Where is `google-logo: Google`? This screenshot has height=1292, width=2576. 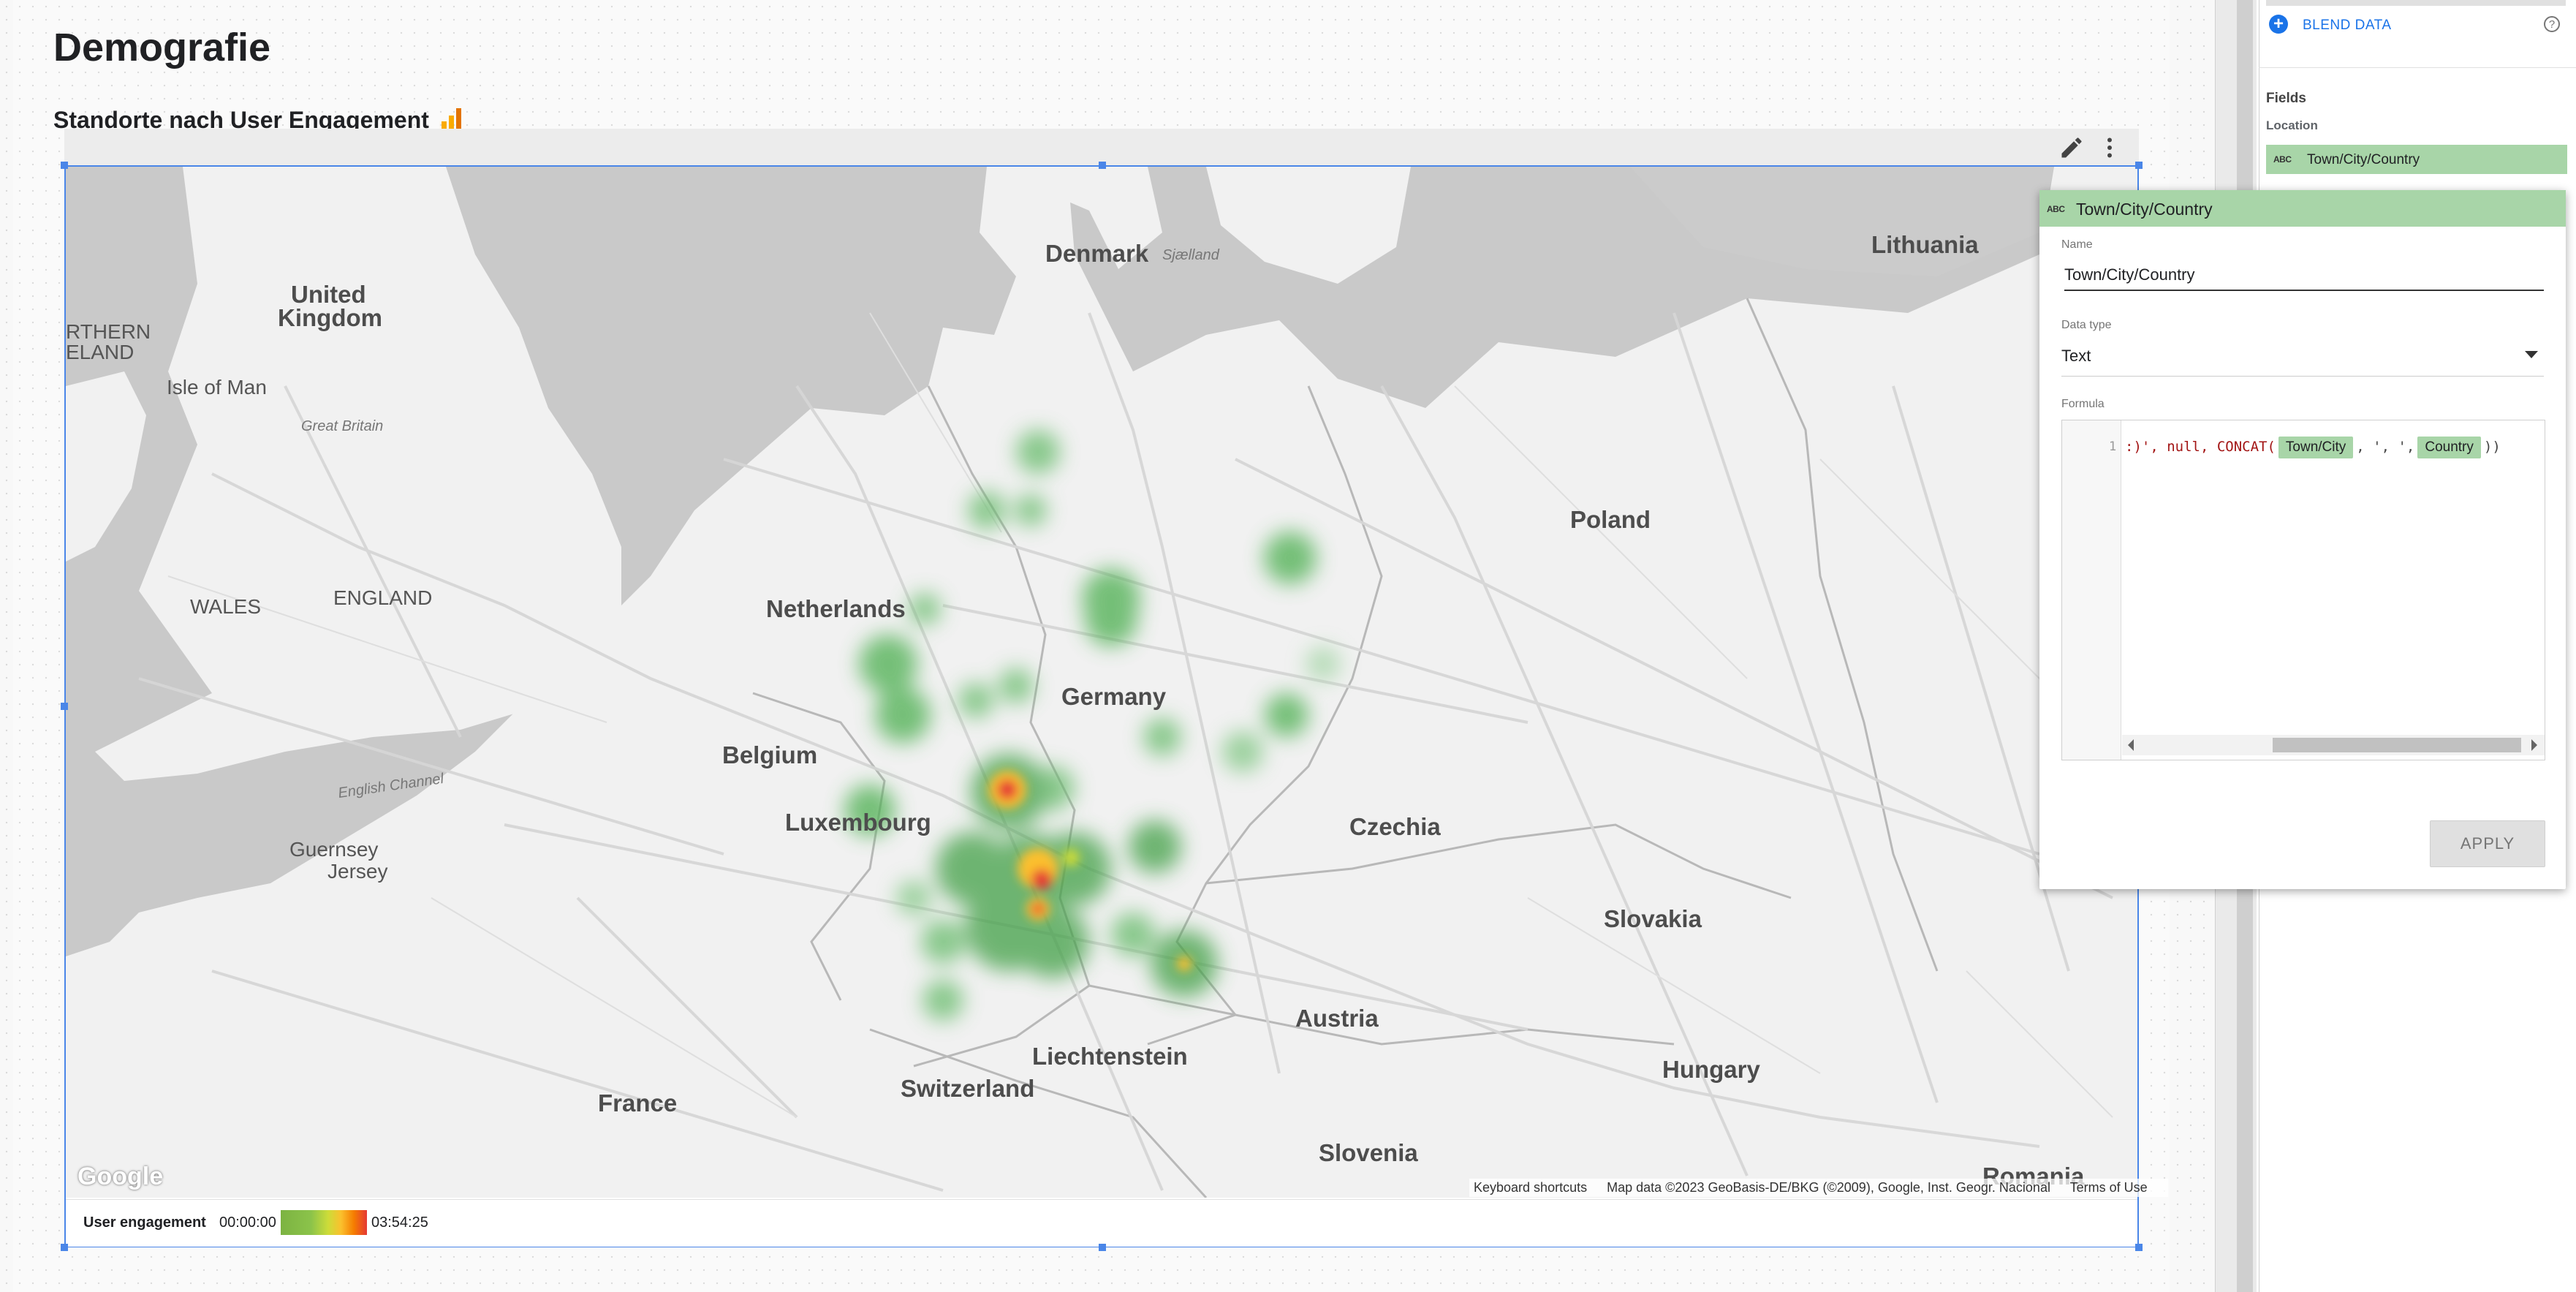
google-logo: Google is located at coordinates (120, 1176).